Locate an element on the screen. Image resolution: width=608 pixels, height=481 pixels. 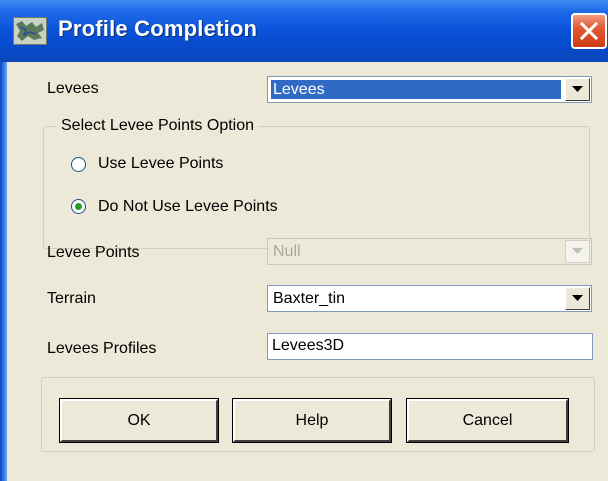
map-icon is located at coordinates (30, 31).